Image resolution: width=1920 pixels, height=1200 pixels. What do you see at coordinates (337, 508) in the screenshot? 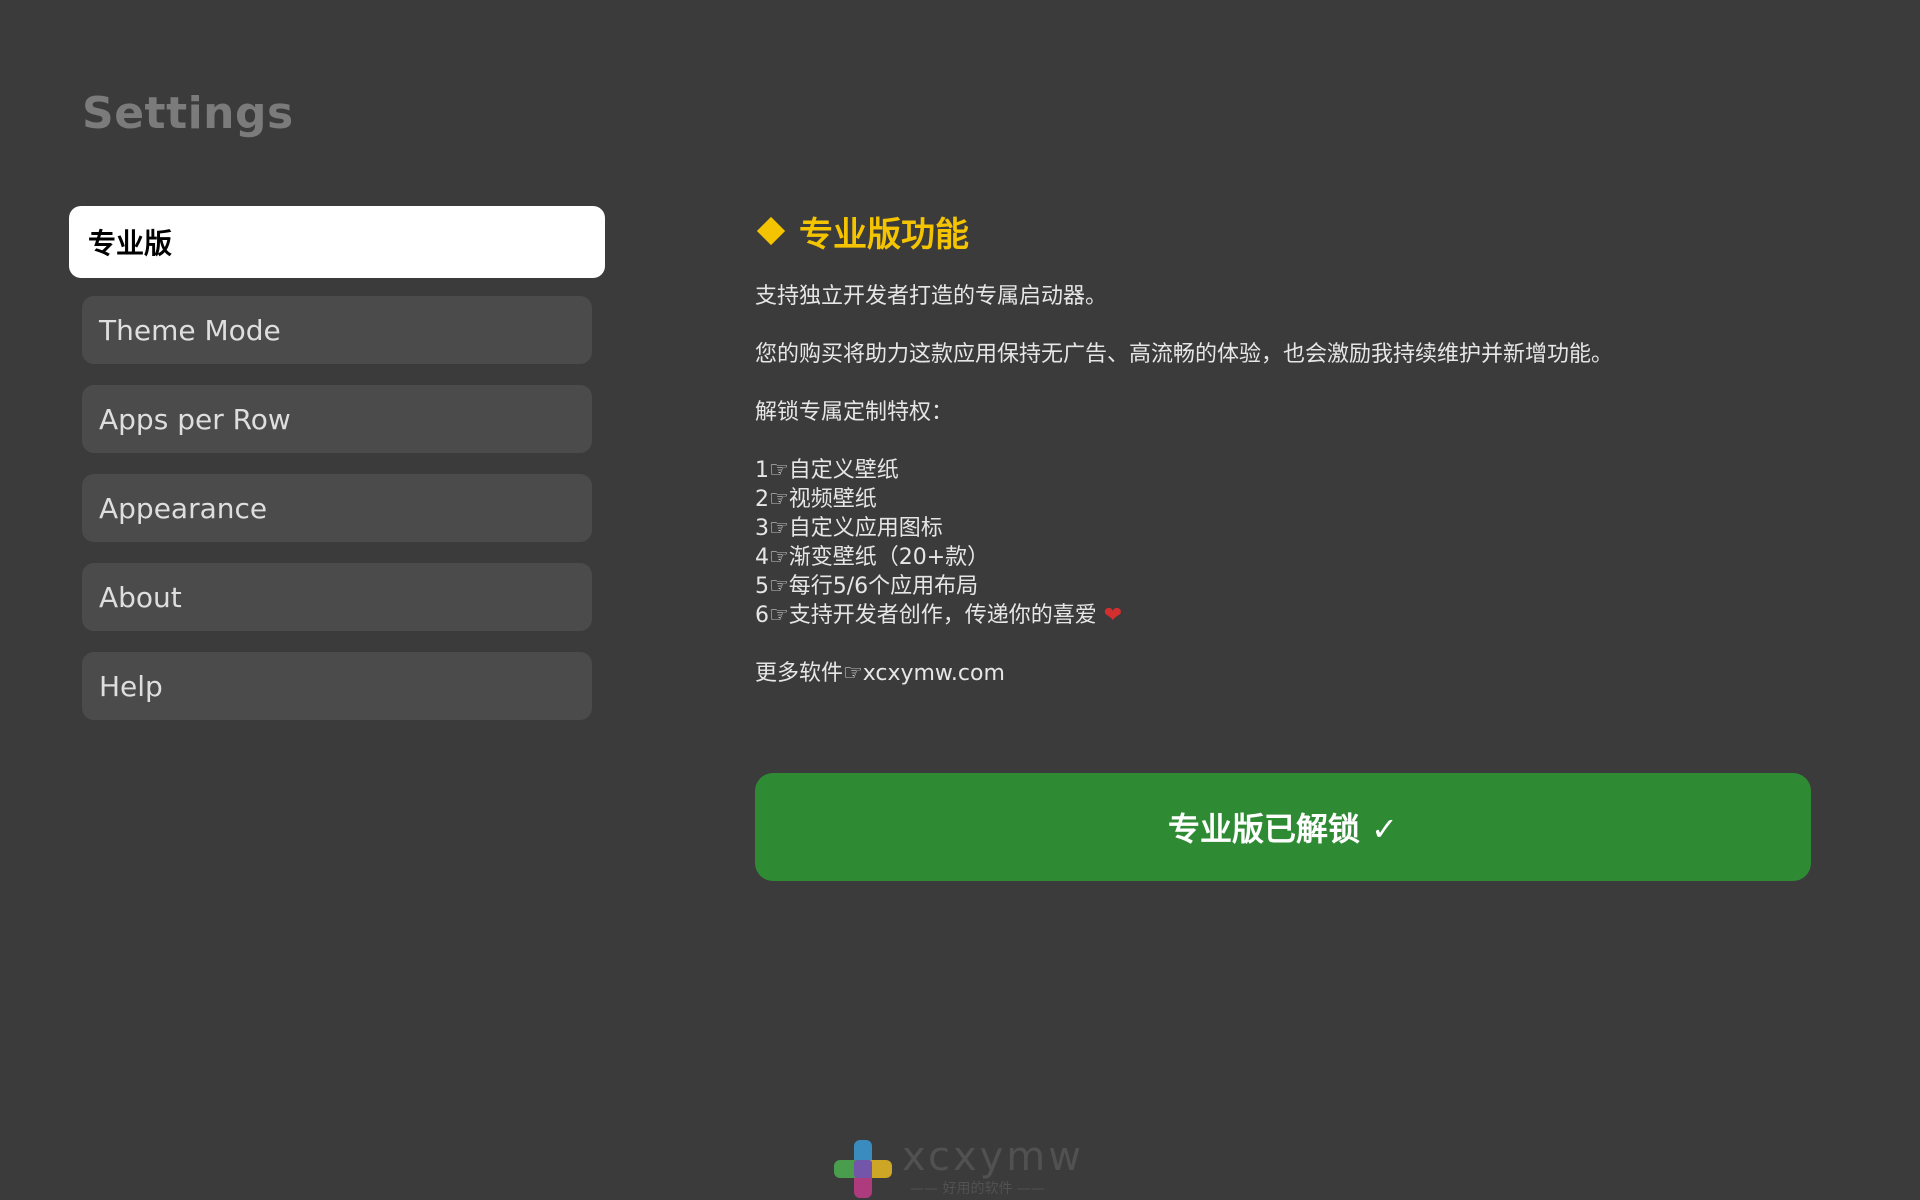
I see `nav-item-appearance: Appearance` at bounding box center [337, 508].